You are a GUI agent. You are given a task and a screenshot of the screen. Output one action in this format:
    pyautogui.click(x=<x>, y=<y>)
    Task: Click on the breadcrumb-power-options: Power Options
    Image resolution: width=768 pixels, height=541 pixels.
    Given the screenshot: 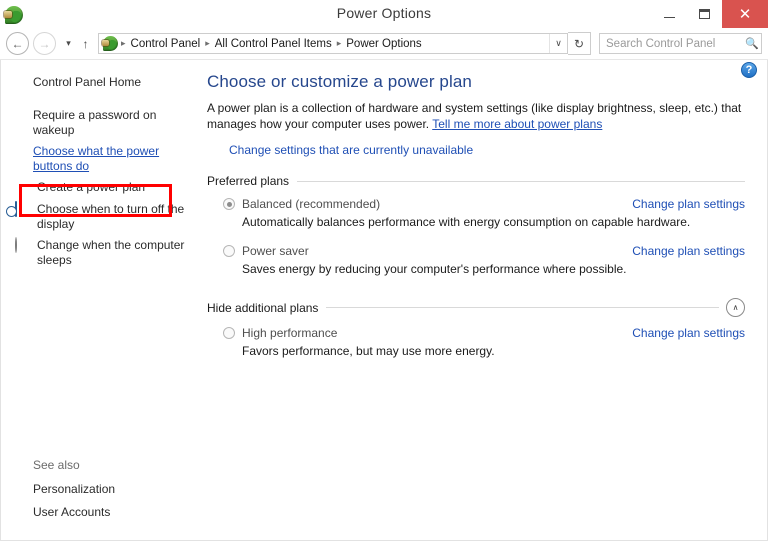 What is the action you would take?
    pyautogui.click(x=383, y=44)
    